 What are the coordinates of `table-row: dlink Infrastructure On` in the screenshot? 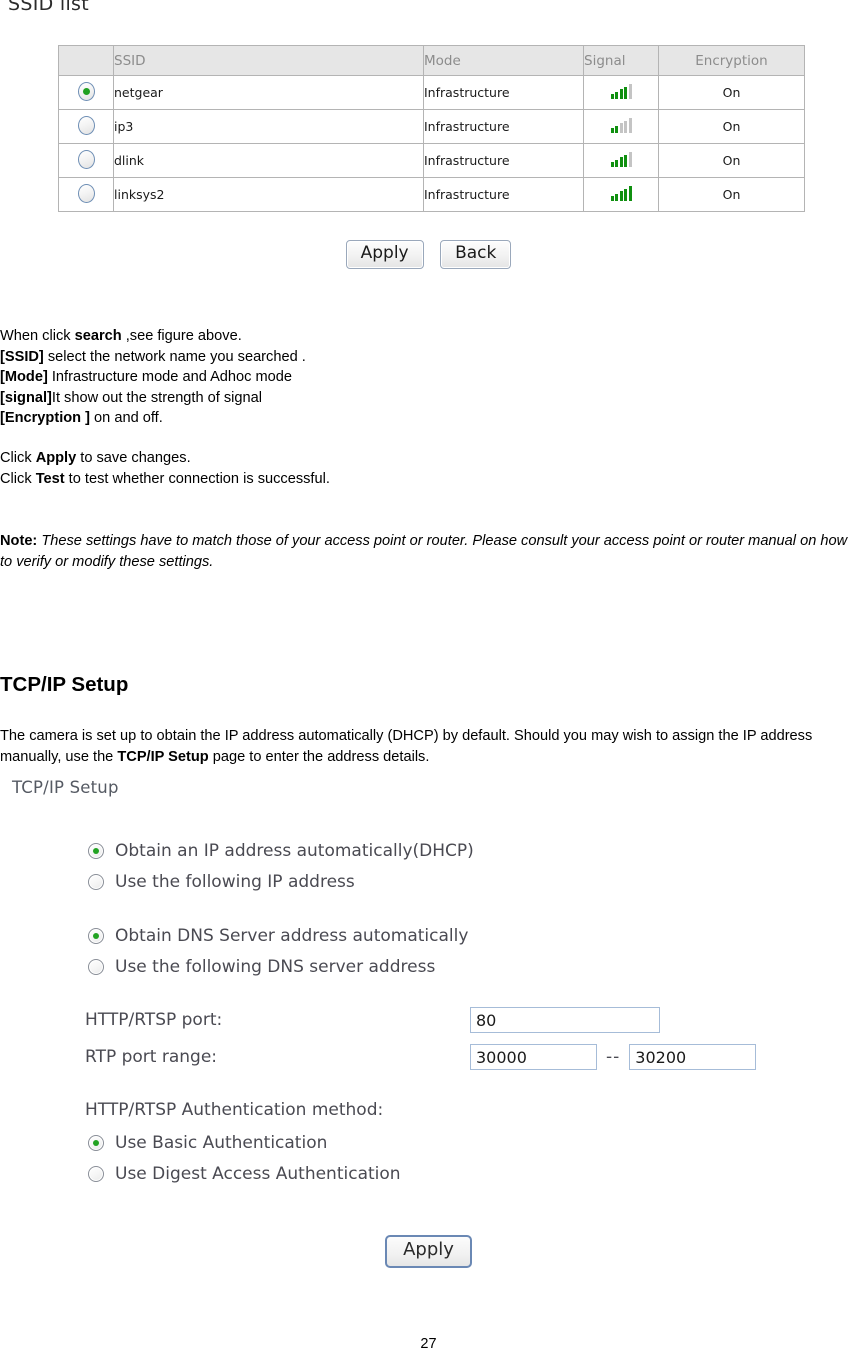 It's located at (431, 160).